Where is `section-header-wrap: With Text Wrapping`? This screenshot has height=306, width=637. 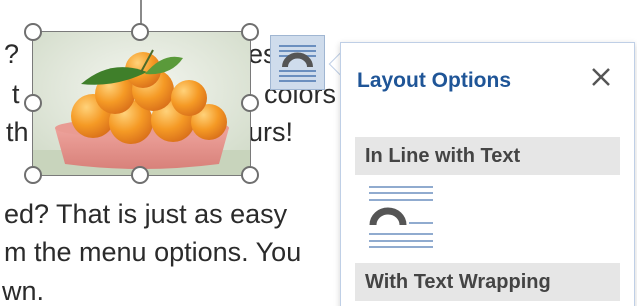
section-header-wrap: With Text Wrapping is located at coordinates (487, 282).